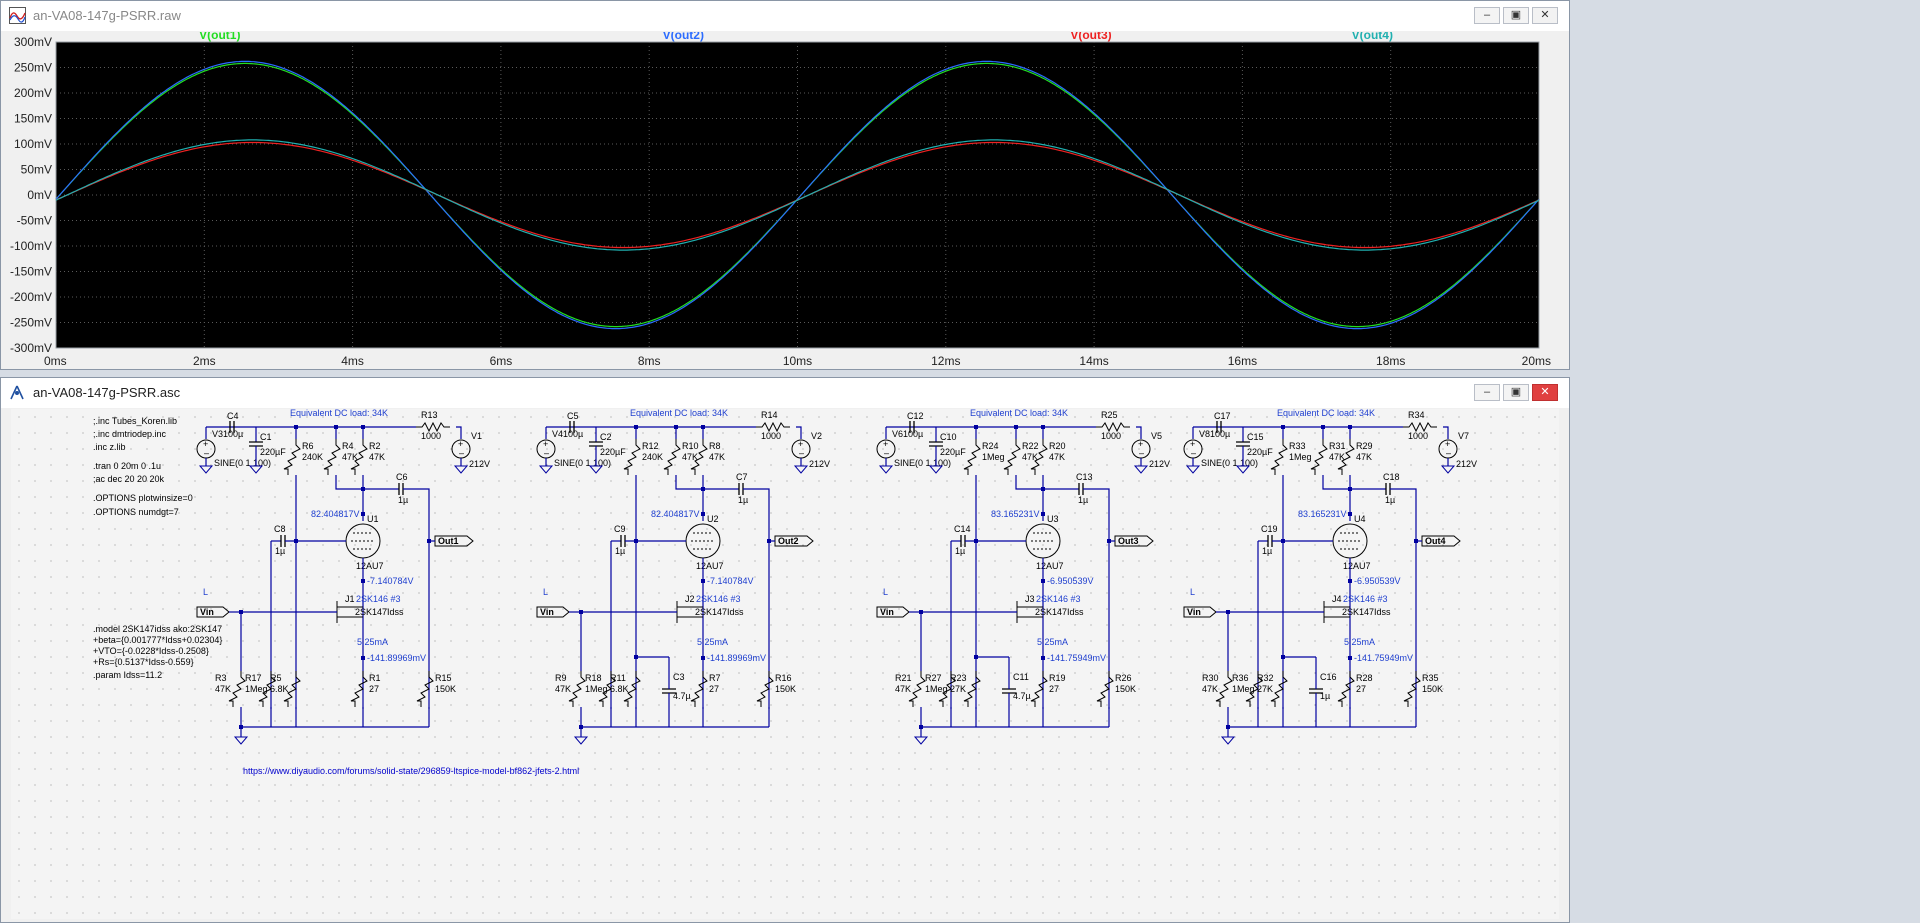 This screenshot has height=923, width=1920. Describe the element at coordinates (1222, 416) in the screenshot. I see `cap-ref: C17` at that location.